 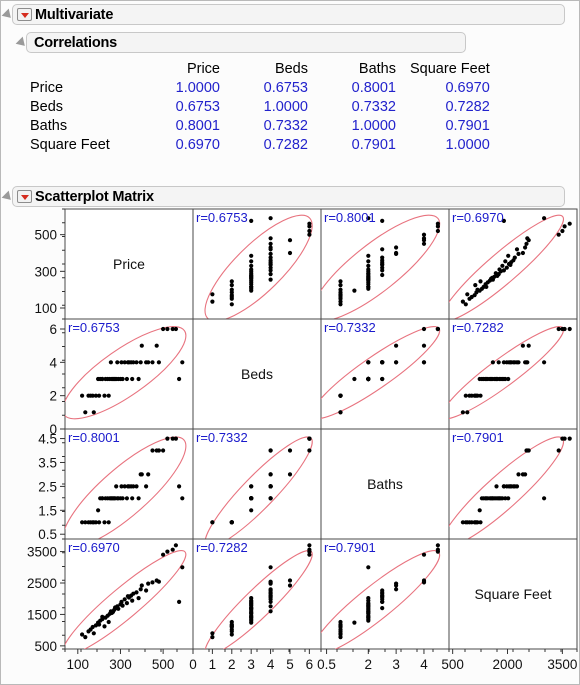 What do you see at coordinates (70, 145) in the screenshot?
I see `row-header: Square Feet` at bounding box center [70, 145].